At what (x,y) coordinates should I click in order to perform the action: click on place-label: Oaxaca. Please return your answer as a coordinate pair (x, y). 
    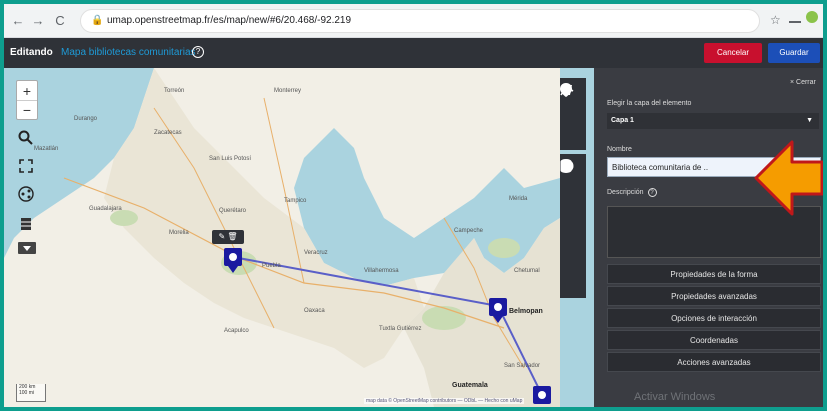
    Looking at the image, I should click on (314, 311).